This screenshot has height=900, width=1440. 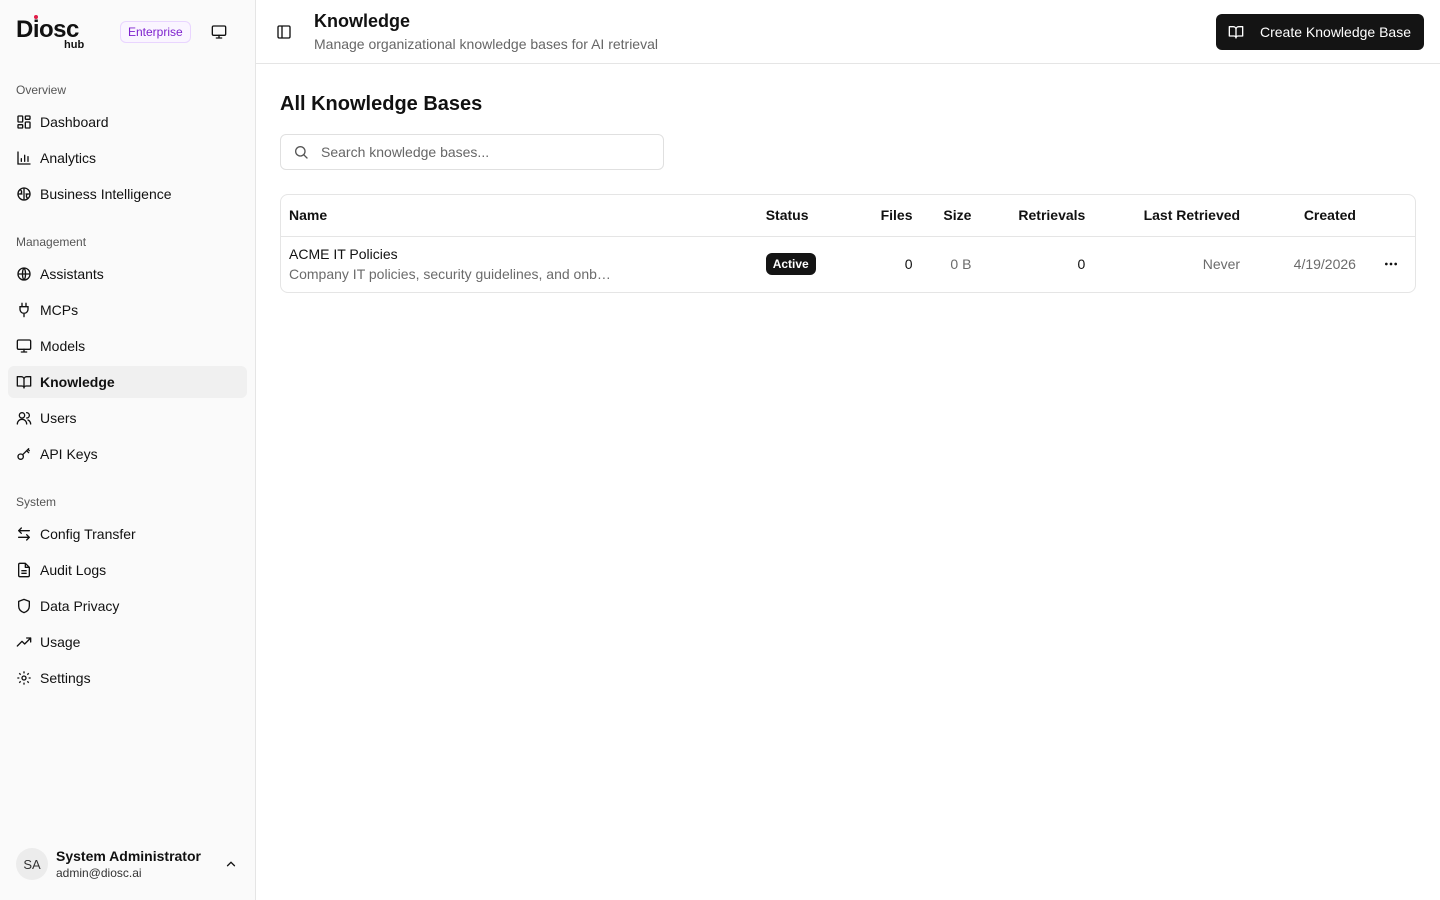 What do you see at coordinates (74, 122) in the screenshot?
I see `sidebar-item-label: Dashboard` at bounding box center [74, 122].